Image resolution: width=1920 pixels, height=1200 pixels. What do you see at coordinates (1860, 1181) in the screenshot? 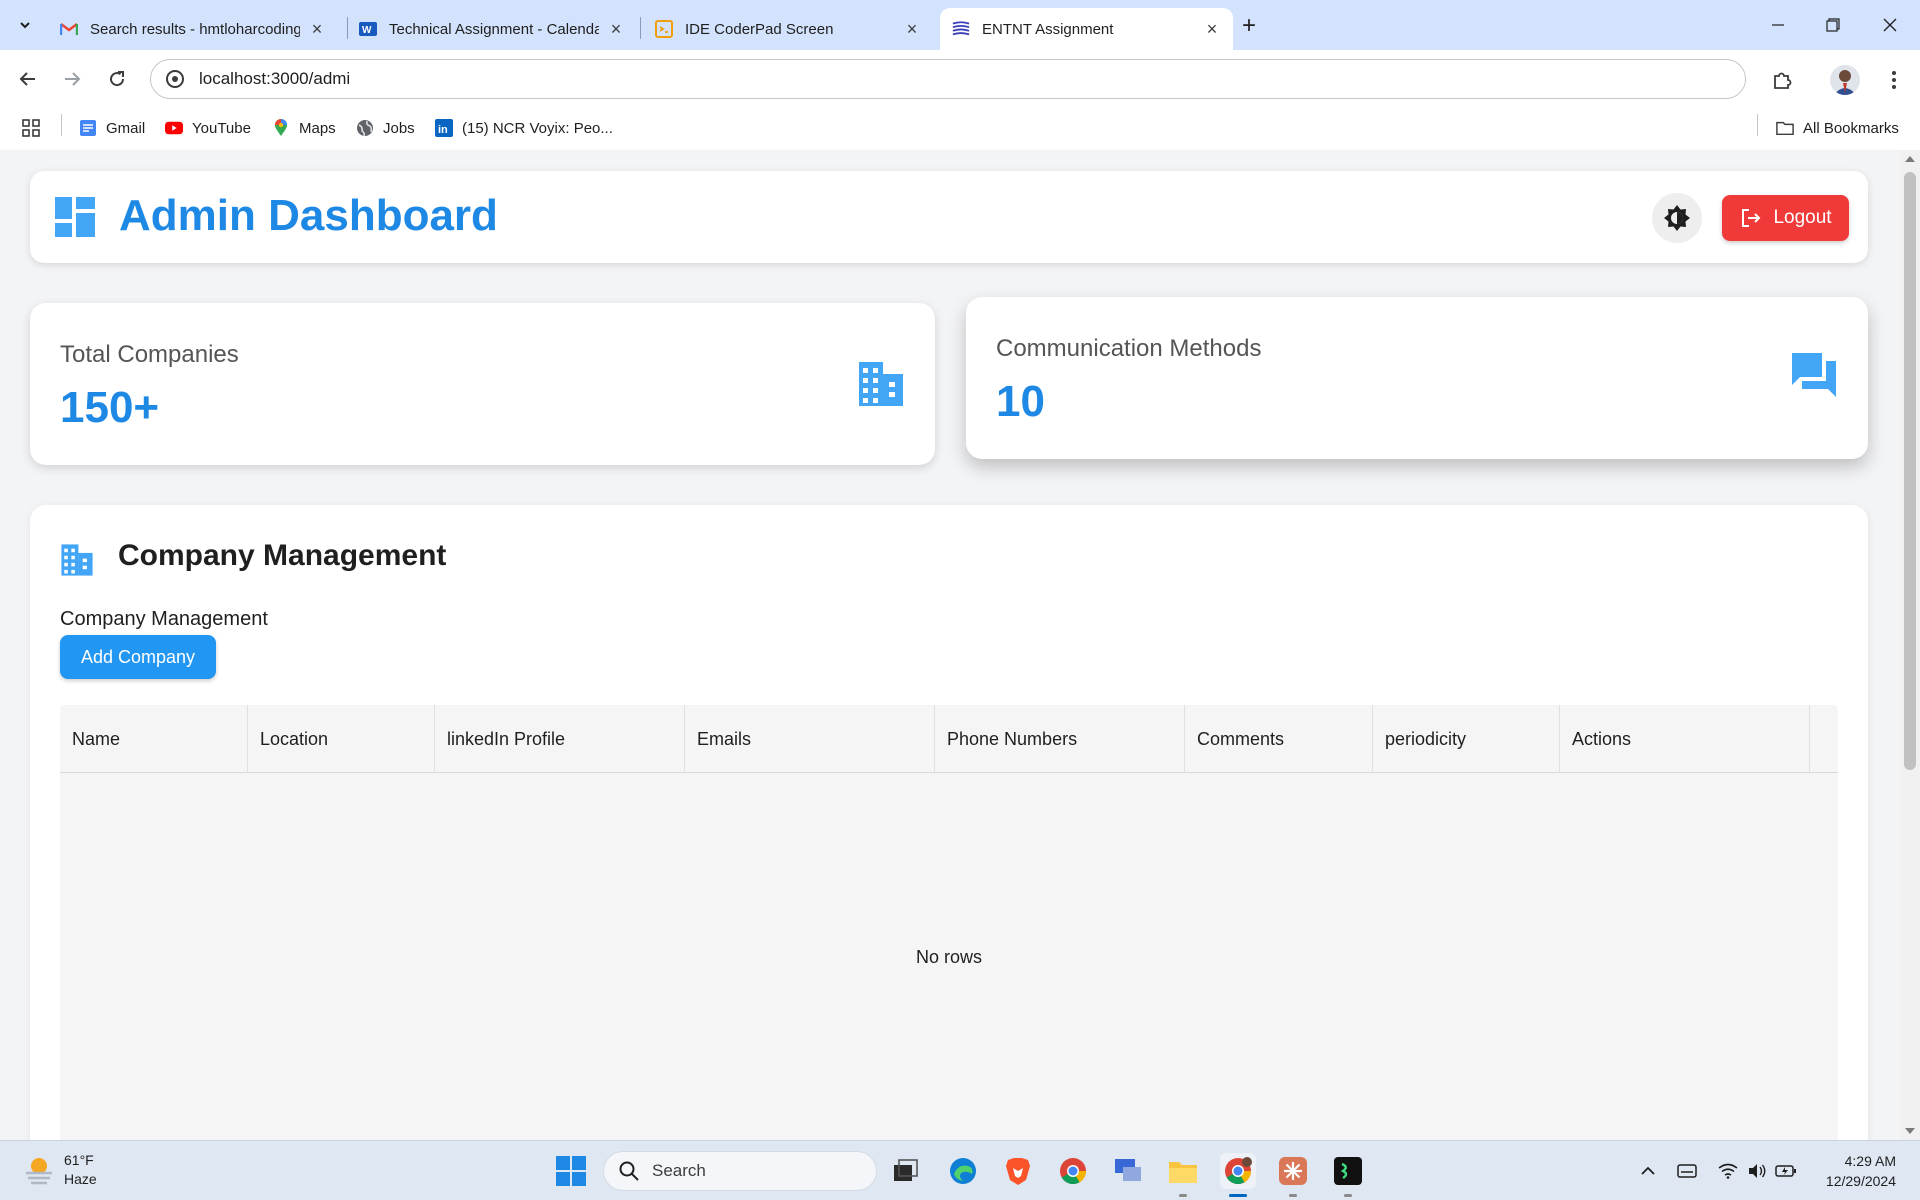
I see `clock-date: 12/29/2024` at bounding box center [1860, 1181].